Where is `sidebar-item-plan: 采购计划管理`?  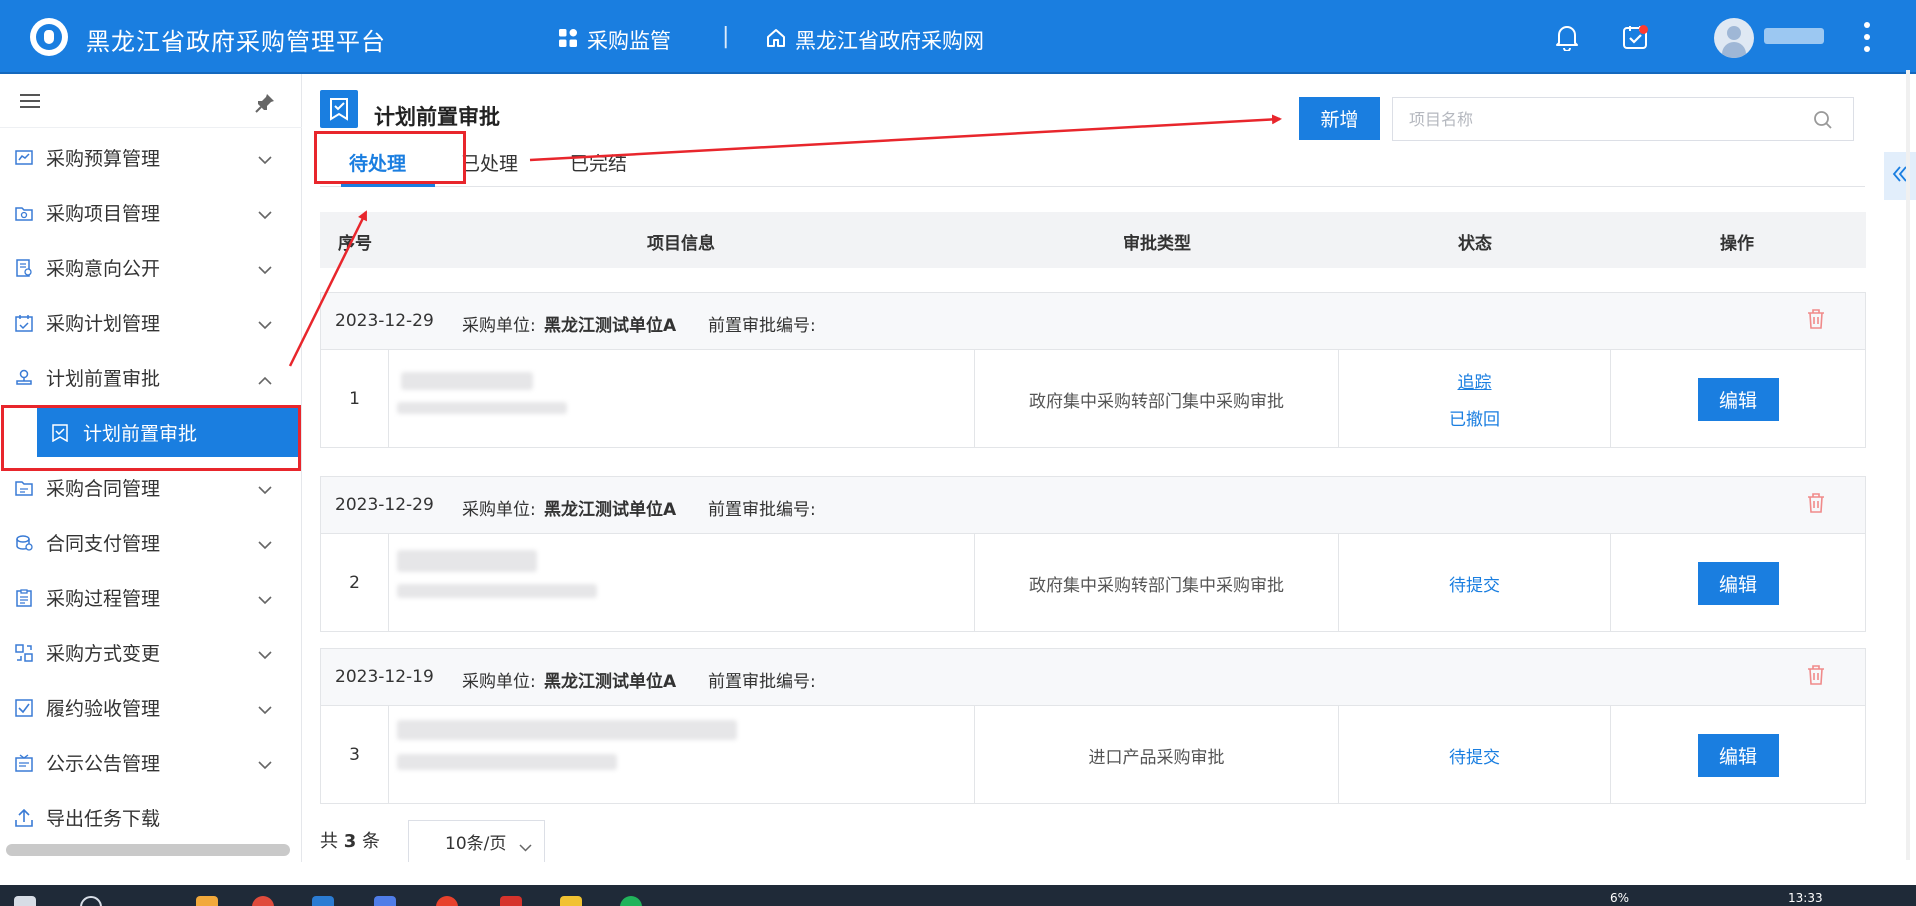
sidebar-item-plan: 采购计划管理 is located at coordinates (151, 322).